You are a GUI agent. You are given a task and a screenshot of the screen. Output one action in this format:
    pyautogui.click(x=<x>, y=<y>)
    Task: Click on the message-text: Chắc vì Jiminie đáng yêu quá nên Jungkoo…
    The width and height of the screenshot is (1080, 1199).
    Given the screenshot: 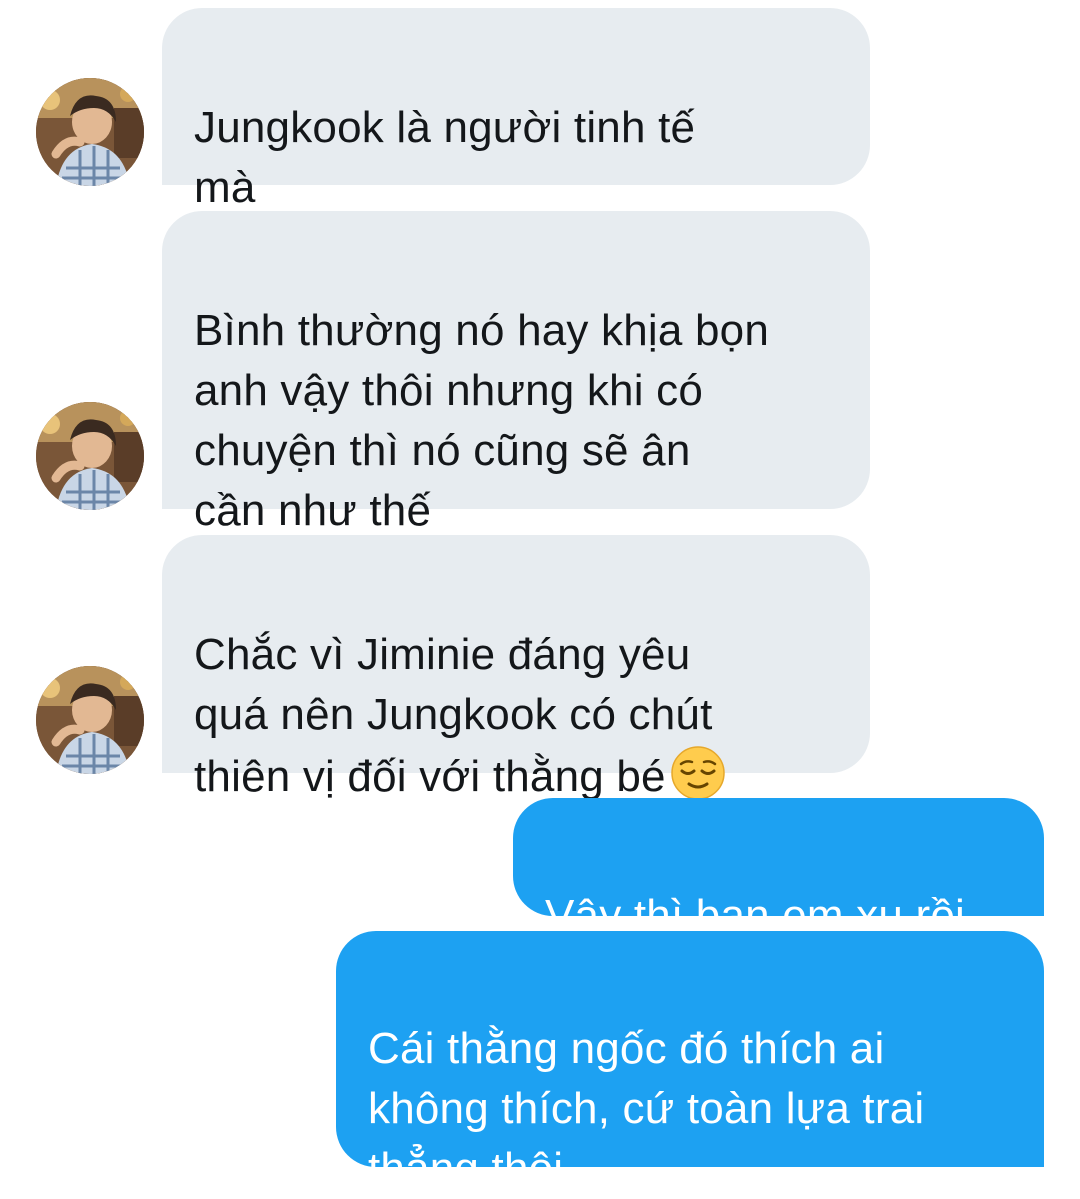 What is the action you would take?
    pyautogui.click(x=453, y=715)
    